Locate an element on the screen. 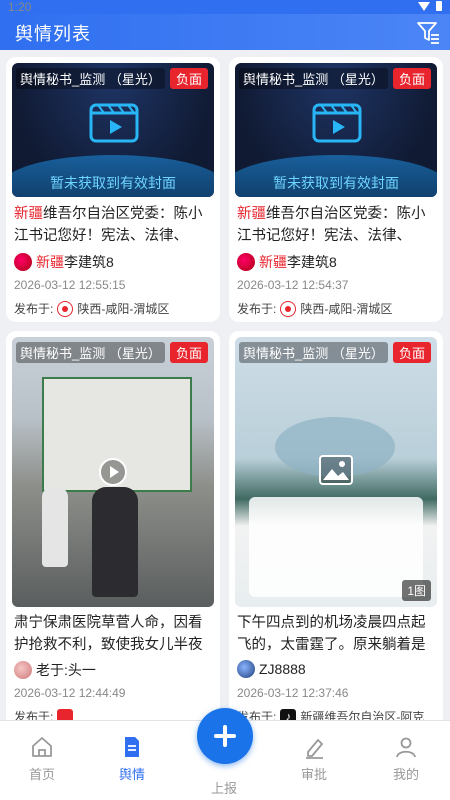  nav-label-report: 上报 is located at coordinates (223, 788).